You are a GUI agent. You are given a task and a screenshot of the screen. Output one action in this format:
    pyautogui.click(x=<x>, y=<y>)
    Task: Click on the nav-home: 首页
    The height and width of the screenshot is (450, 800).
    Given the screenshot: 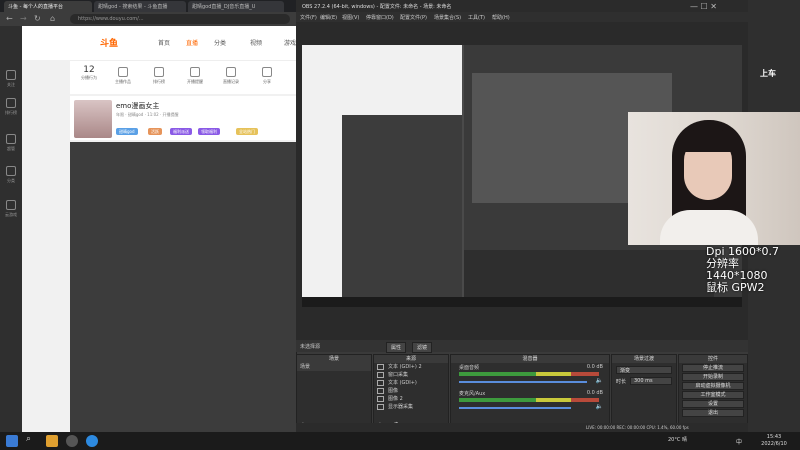 What is the action you would take?
    pyautogui.click(x=164, y=42)
    